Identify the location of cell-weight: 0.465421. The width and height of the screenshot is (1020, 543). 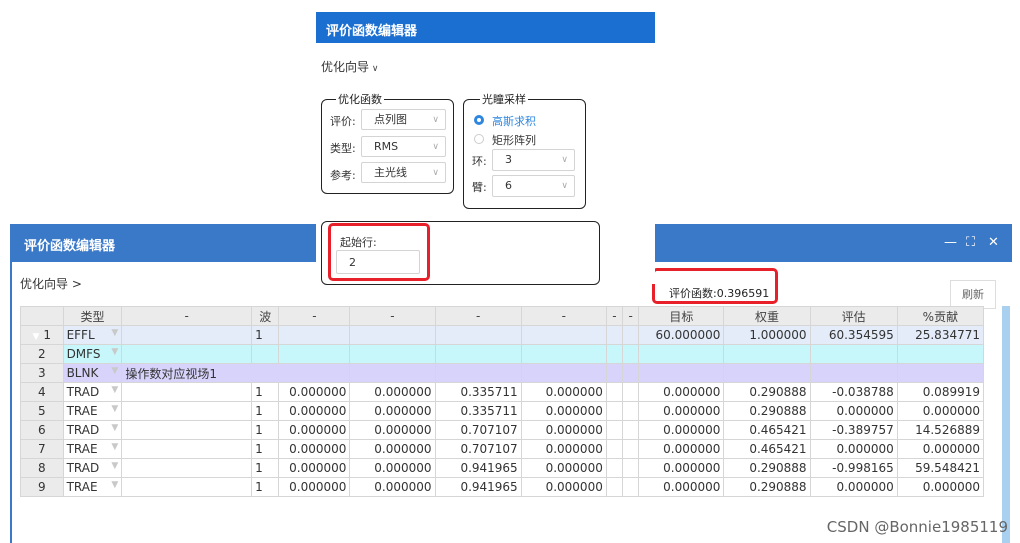
(767, 449).